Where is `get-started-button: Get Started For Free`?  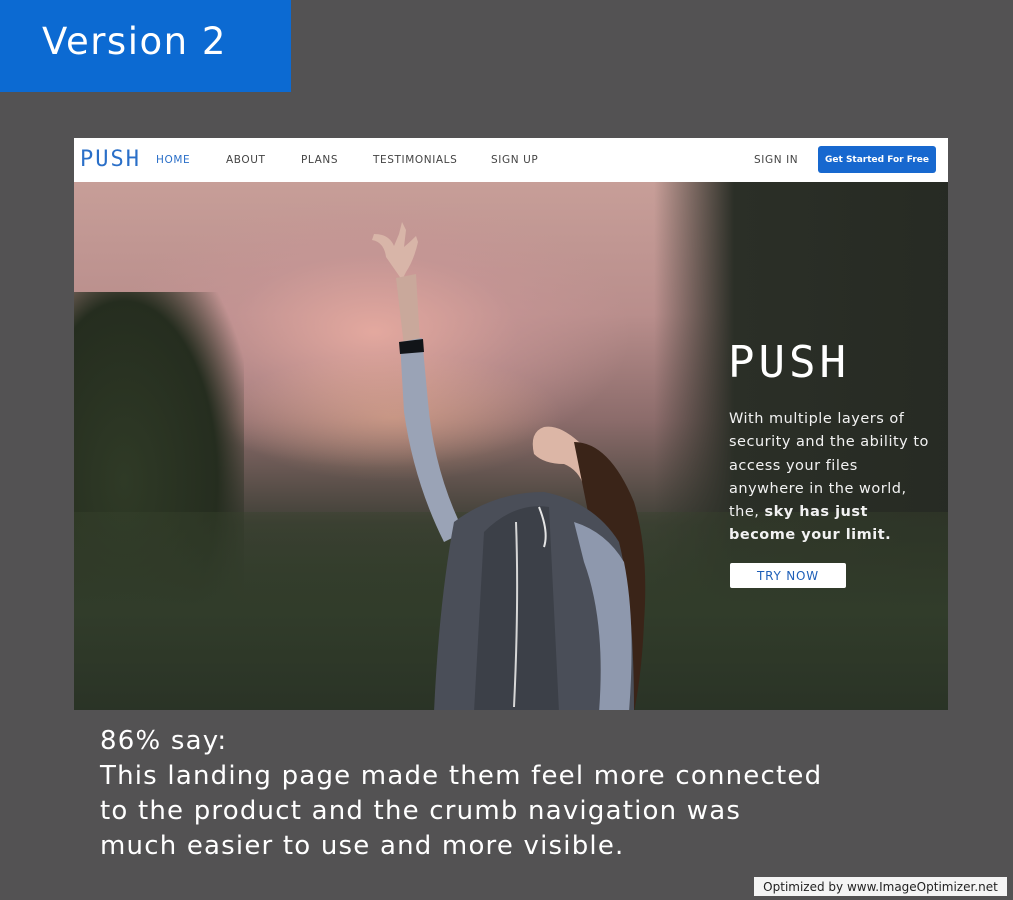
get-started-button: Get Started For Free is located at coordinates (877, 159).